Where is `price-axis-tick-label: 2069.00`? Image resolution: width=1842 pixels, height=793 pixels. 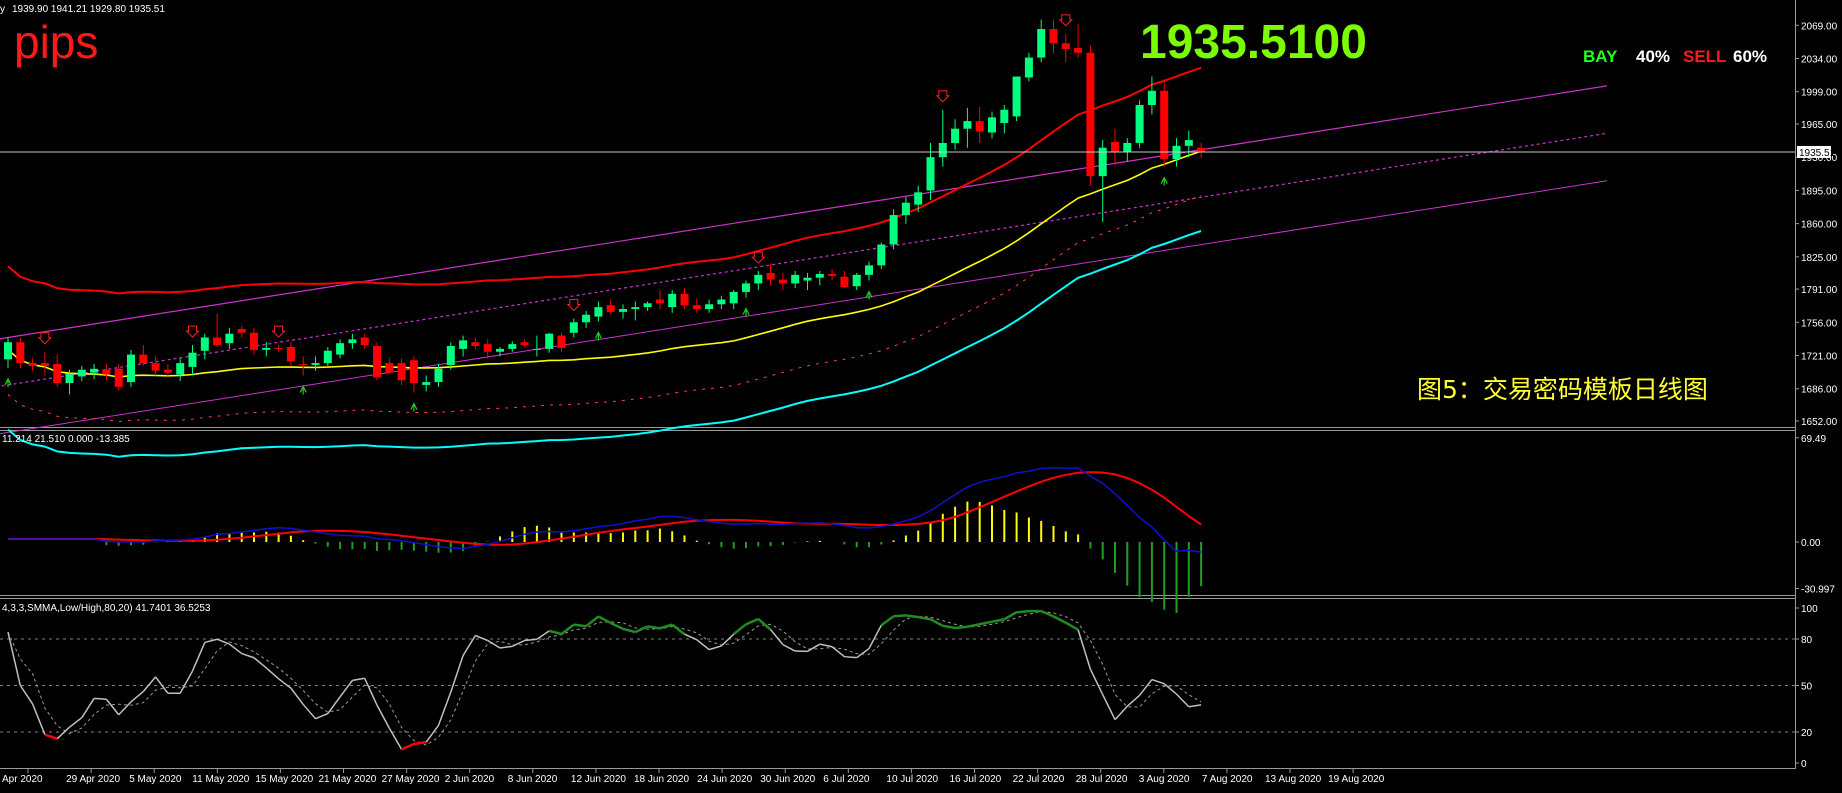 price-axis-tick-label: 2069.00 is located at coordinates (1819, 26).